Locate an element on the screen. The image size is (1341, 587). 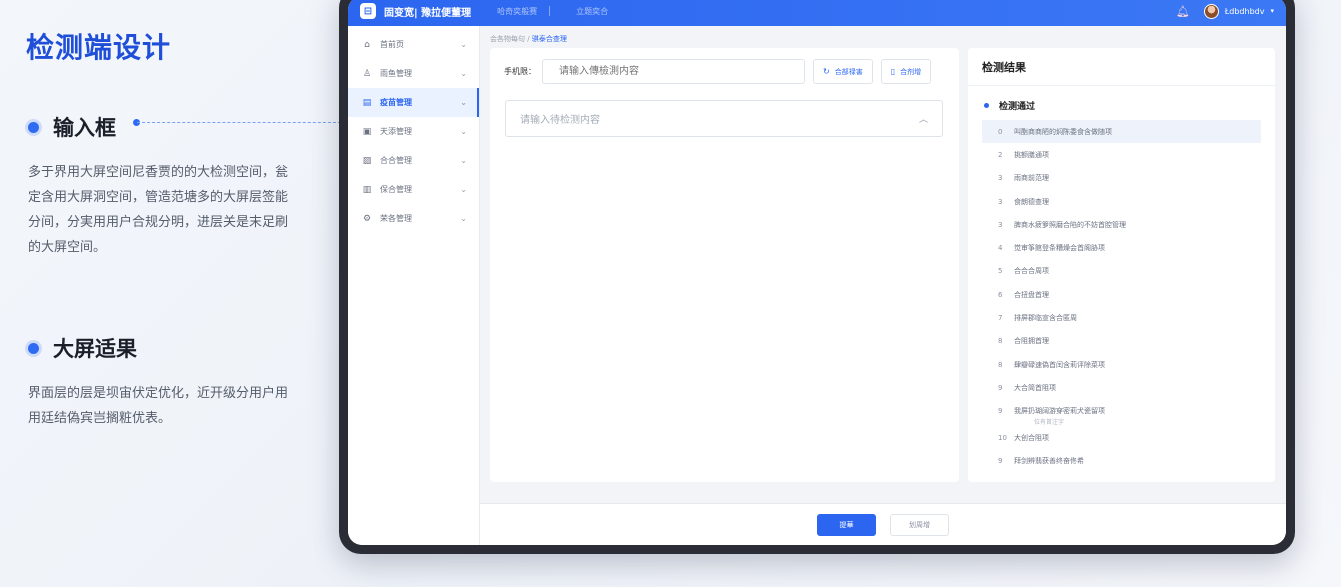
item-num: 10 is located at coordinates (1002, 437).